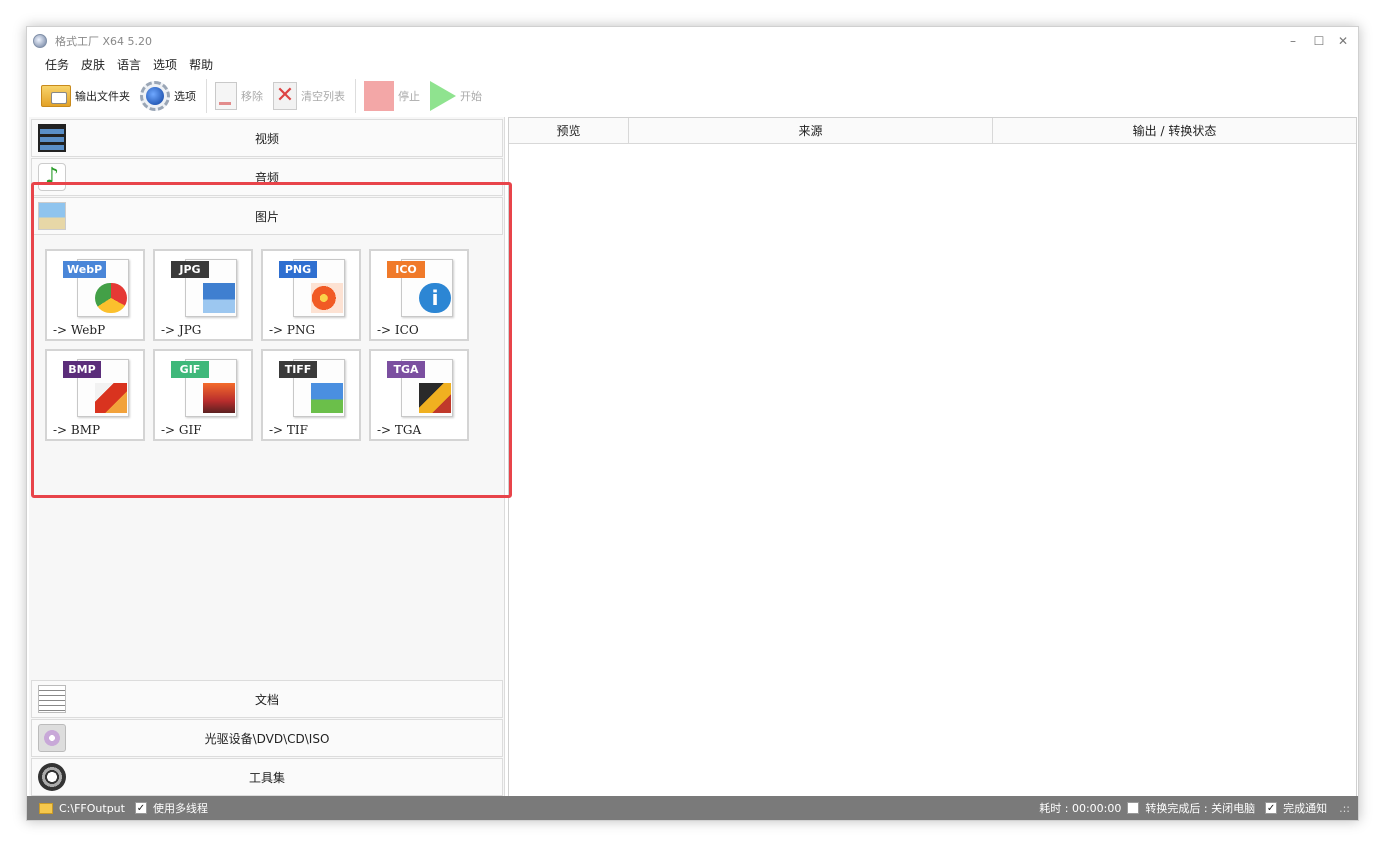 The image size is (1385, 847). Describe the element at coordinates (692, 41) in the screenshot. I see `title-bar: 格式工厂 X64 5.20 – ☐ ✕` at that location.